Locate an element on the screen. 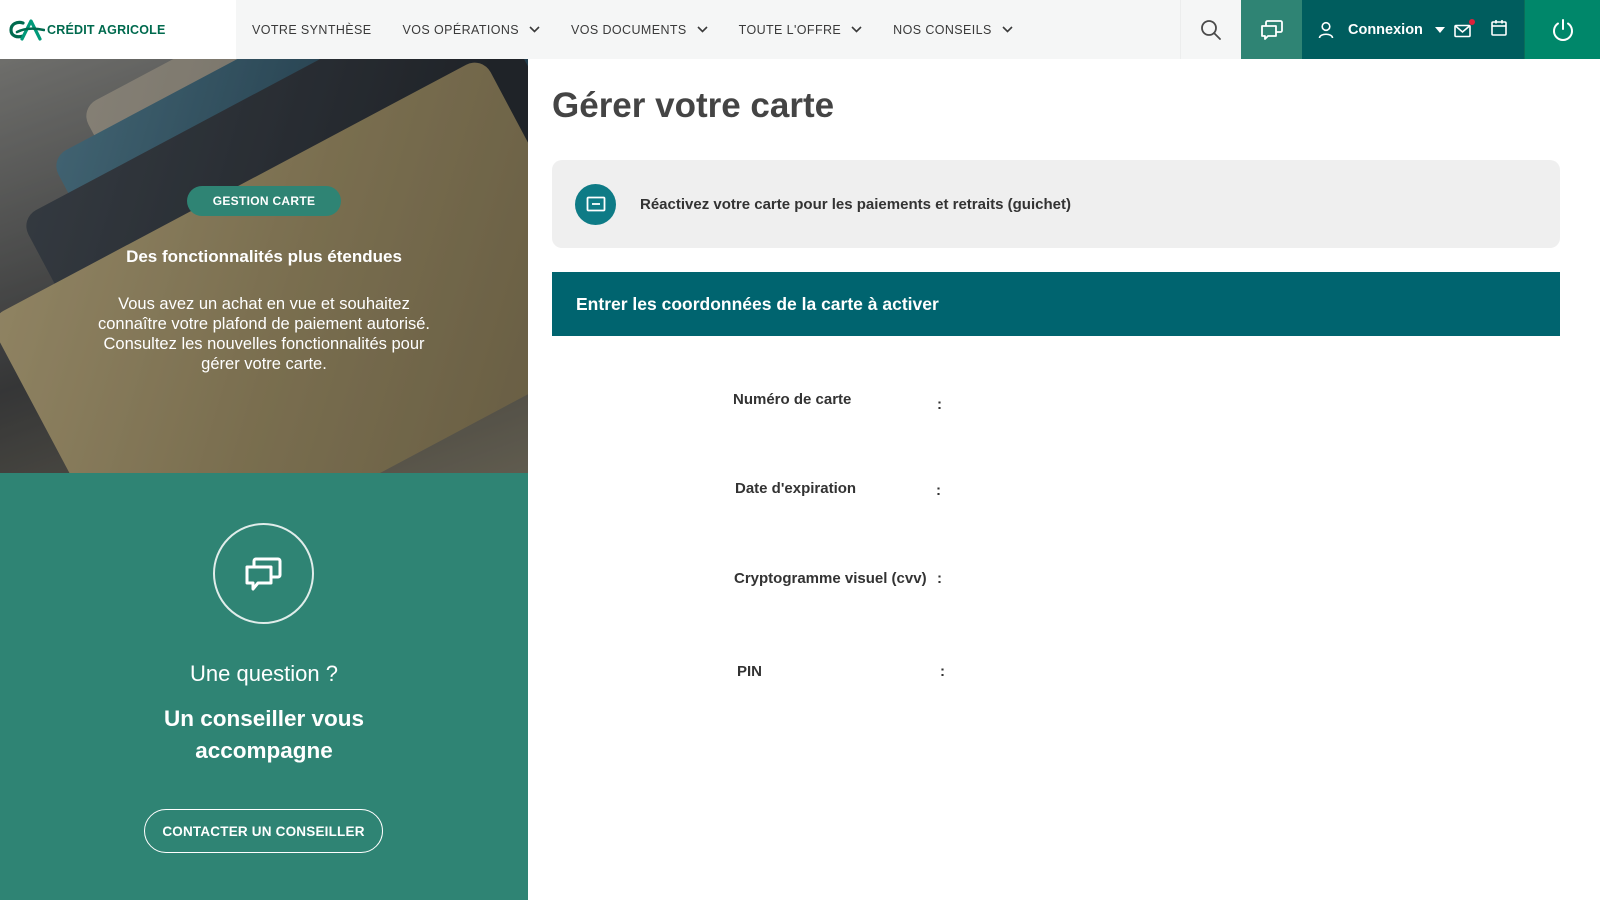  brand-logo: CRÉDIT AGRICOLE is located at coordinates (118, 29).